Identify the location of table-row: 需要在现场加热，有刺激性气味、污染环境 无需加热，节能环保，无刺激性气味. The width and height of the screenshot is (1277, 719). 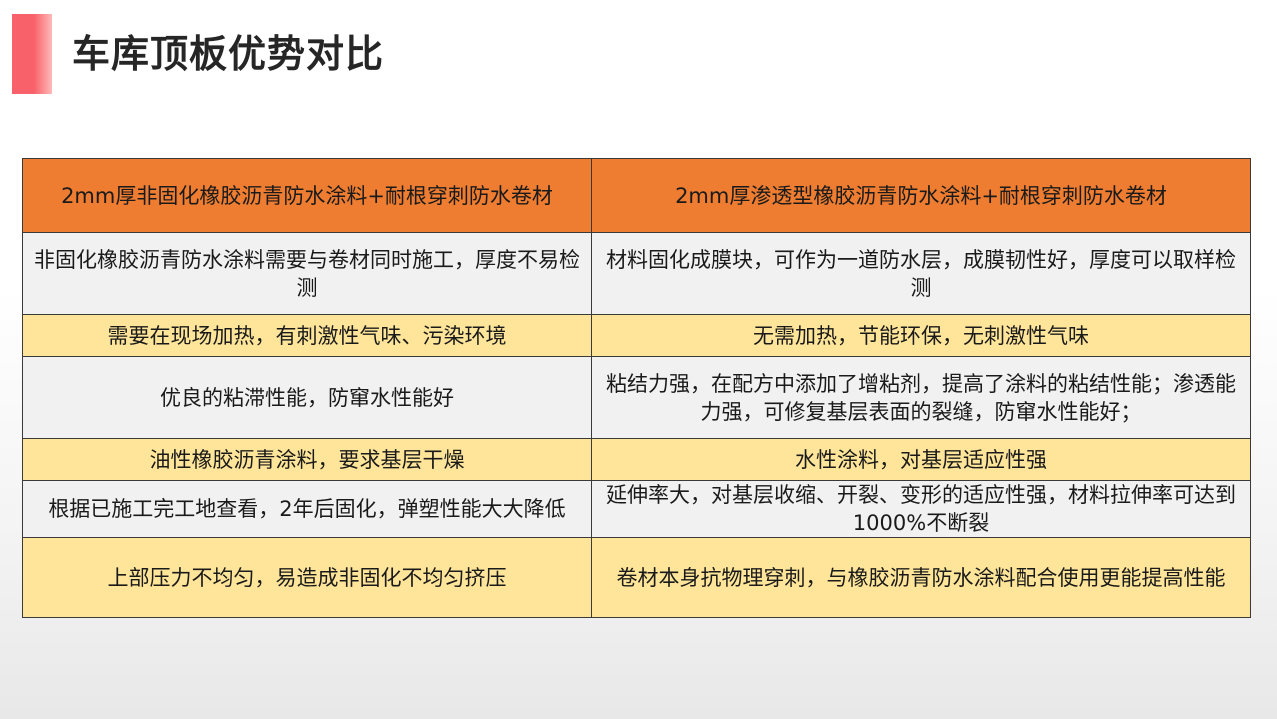
(636, 335).